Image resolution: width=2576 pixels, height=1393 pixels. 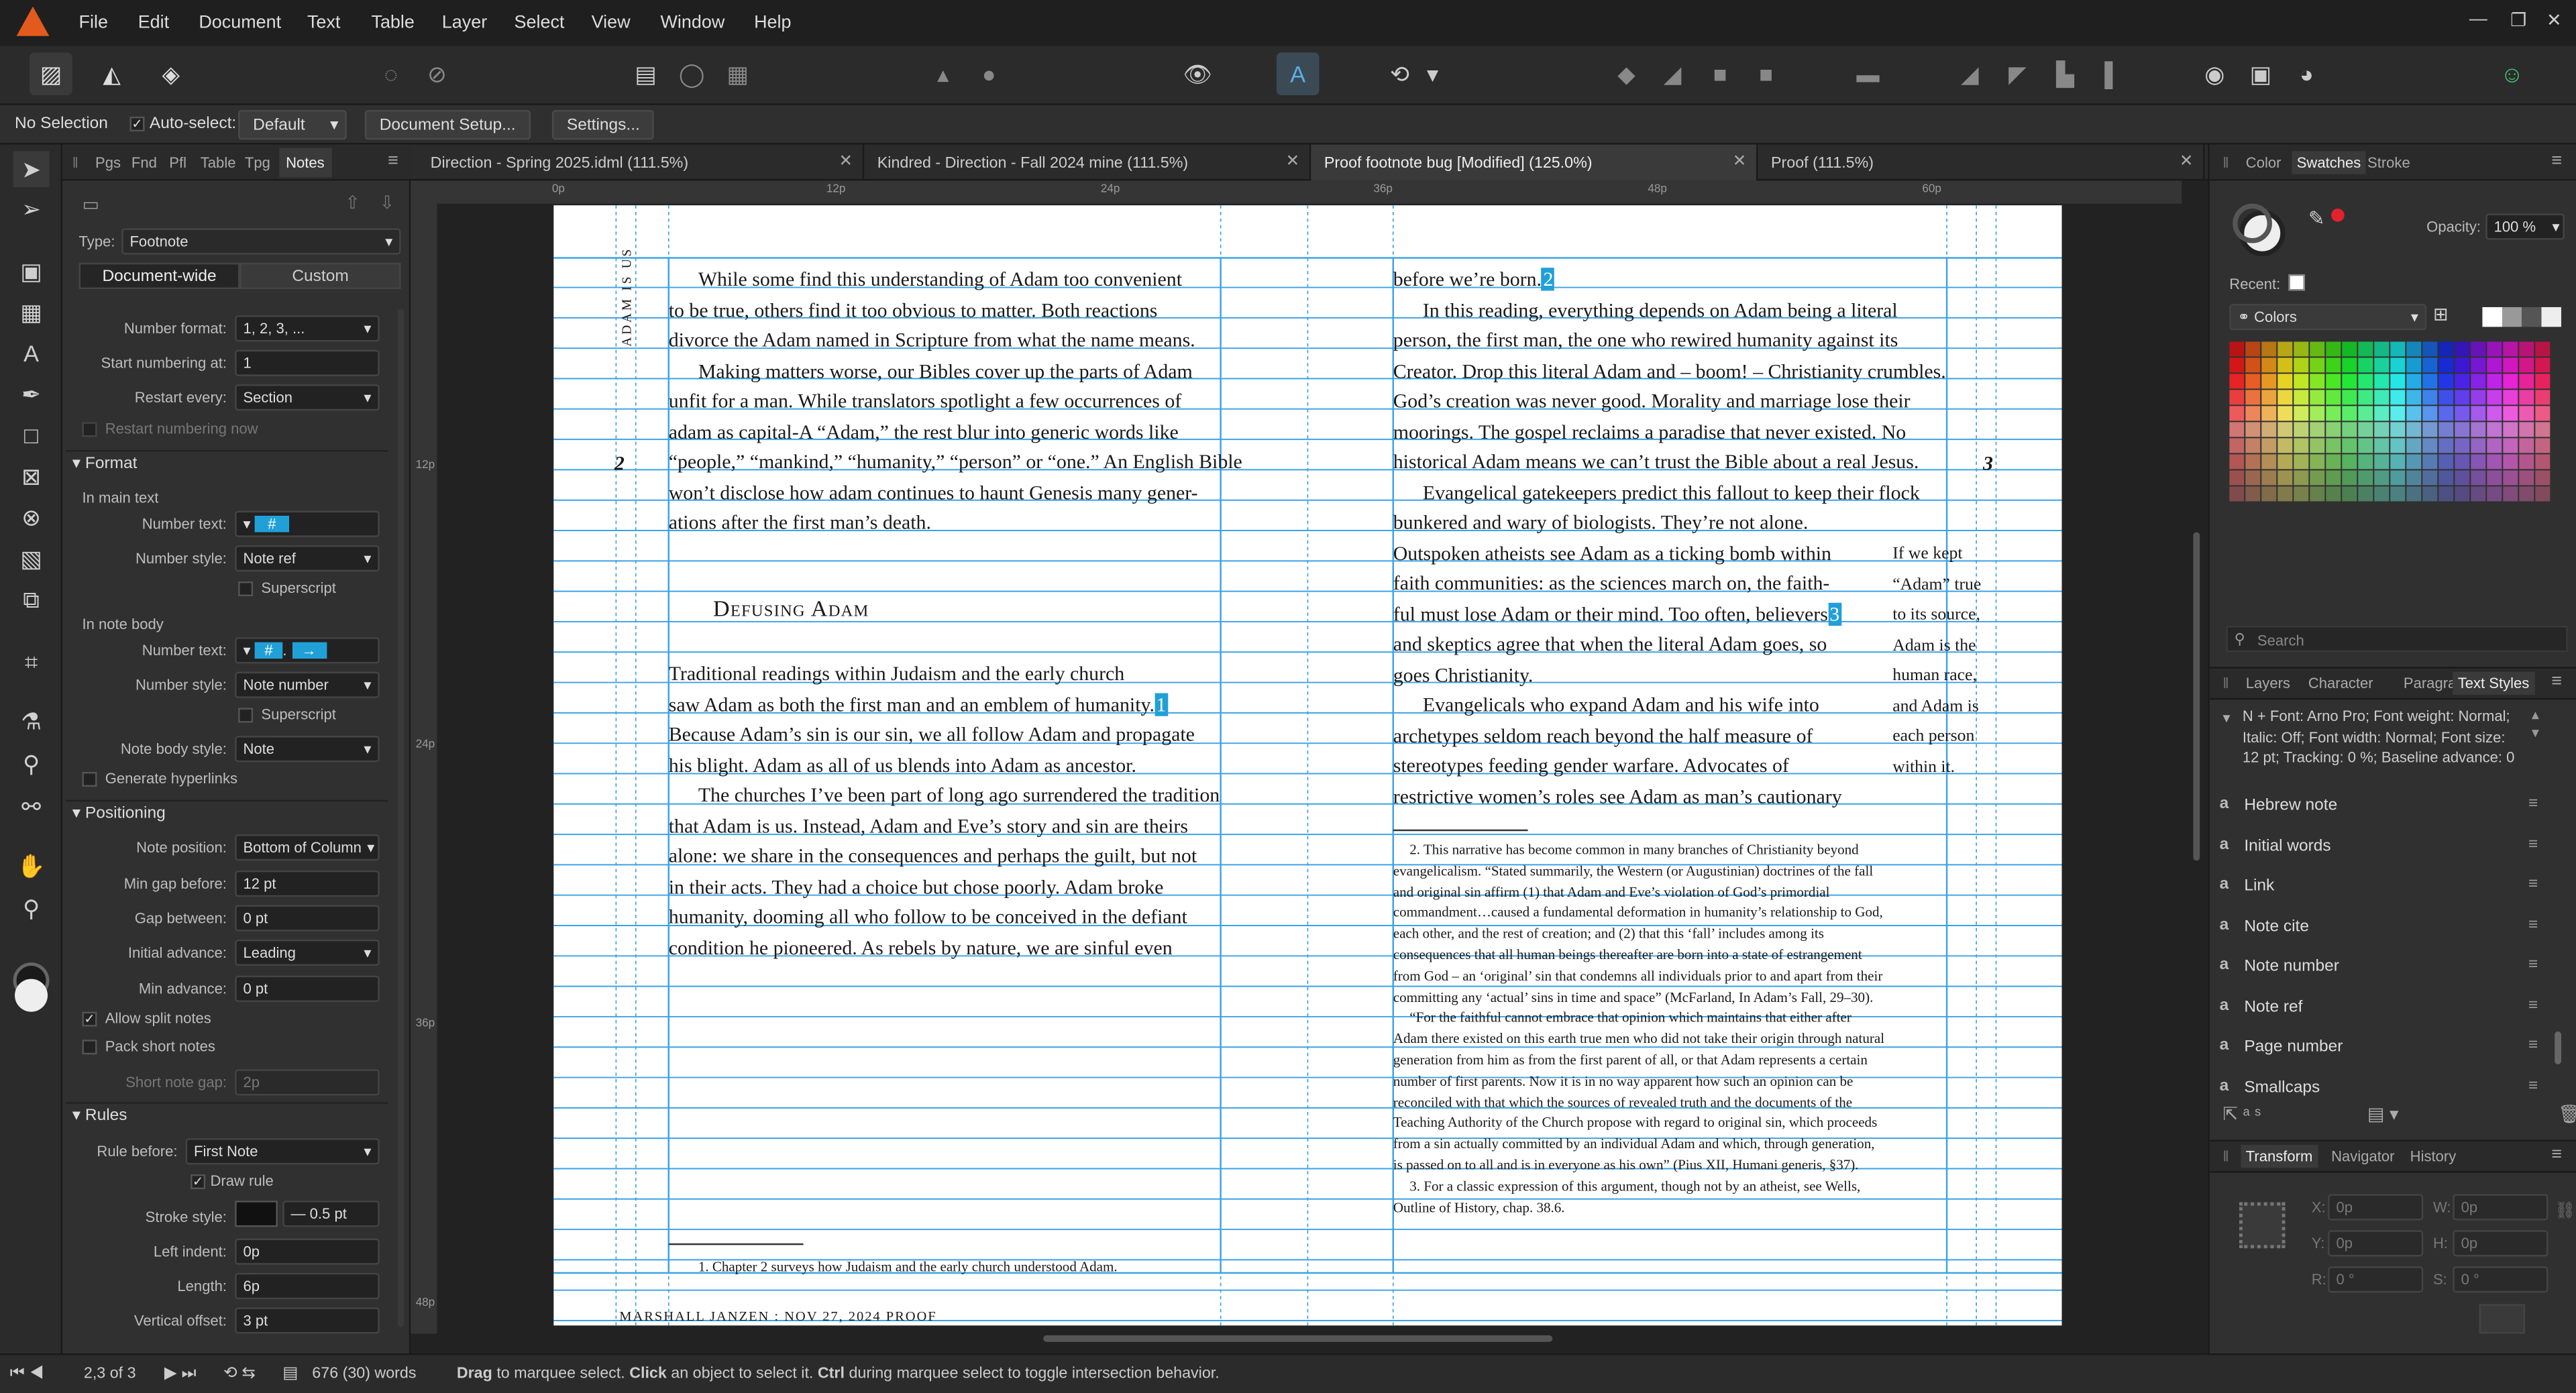 I want to click on rules-section-header: ▾ Rules, so click(x=226, y=1115).